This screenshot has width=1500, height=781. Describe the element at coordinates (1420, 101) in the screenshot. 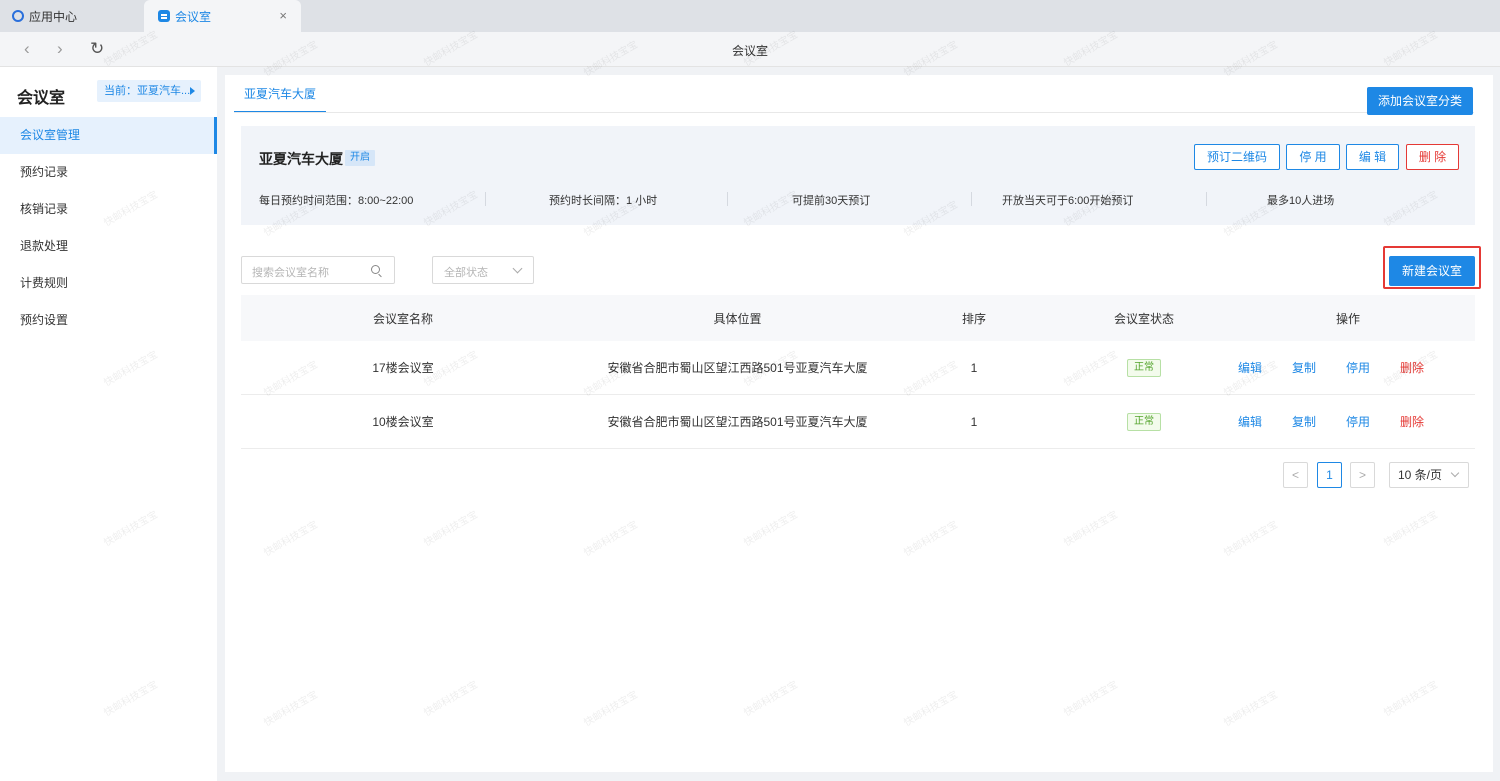

I see `add-room-category-button: 添加会议室分类` at that location.